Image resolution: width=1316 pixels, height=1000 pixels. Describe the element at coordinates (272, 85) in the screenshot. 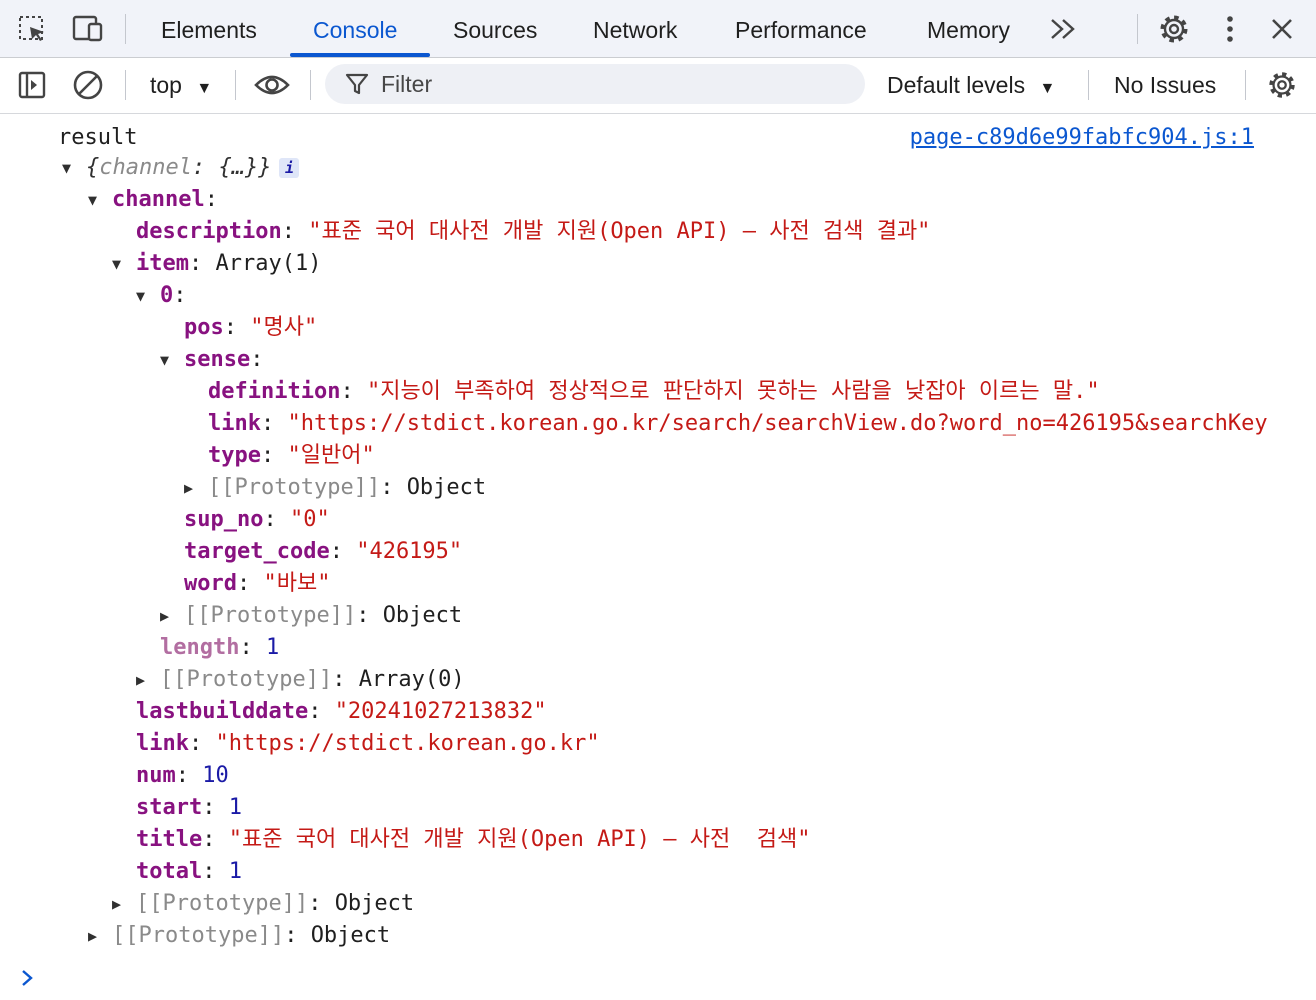

I see `eye-icon` at that location.